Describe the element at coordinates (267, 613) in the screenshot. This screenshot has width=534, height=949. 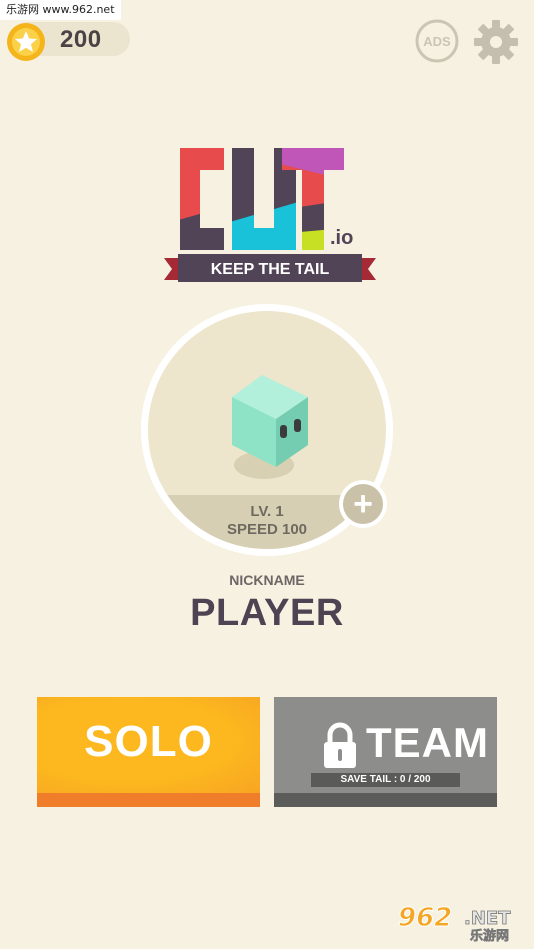
I see `nickname-value: PLAYER` at that location.